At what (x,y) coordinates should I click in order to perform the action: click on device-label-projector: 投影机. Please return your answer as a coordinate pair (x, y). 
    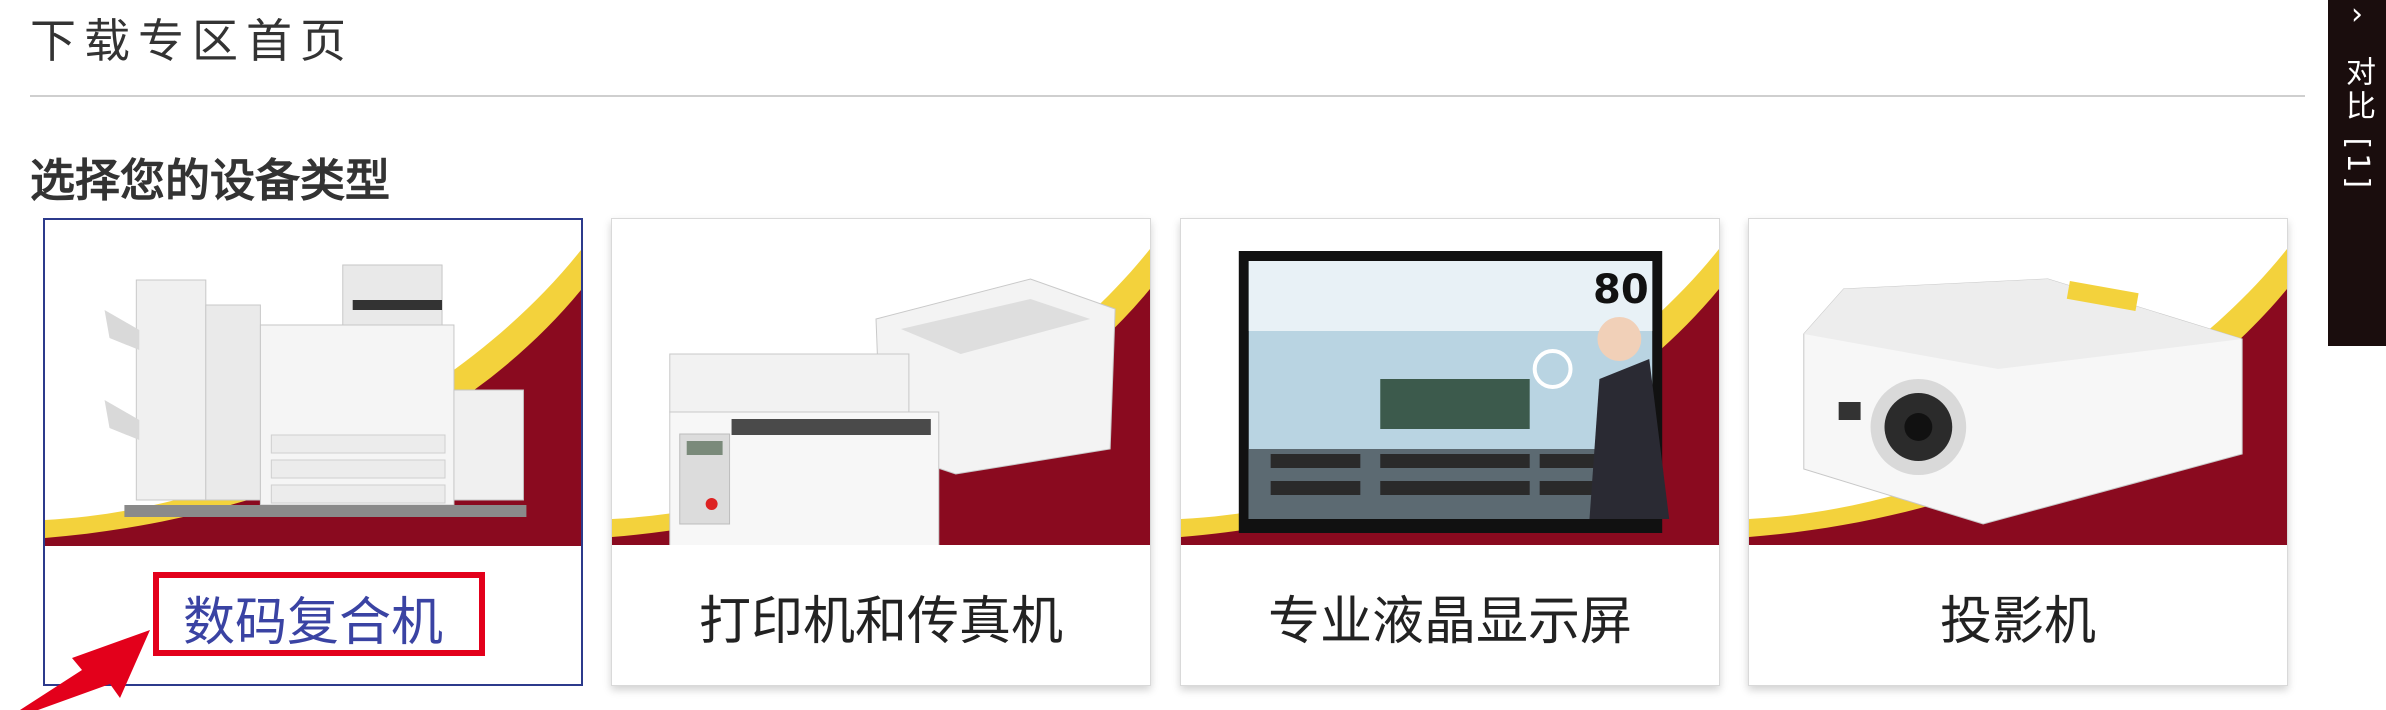
    Looking at the image, I should click on (2017, 621).